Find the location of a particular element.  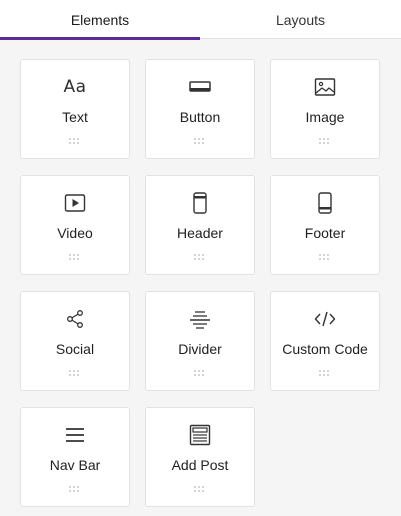

element-card-video: Video is located at coordinates (75, 225).